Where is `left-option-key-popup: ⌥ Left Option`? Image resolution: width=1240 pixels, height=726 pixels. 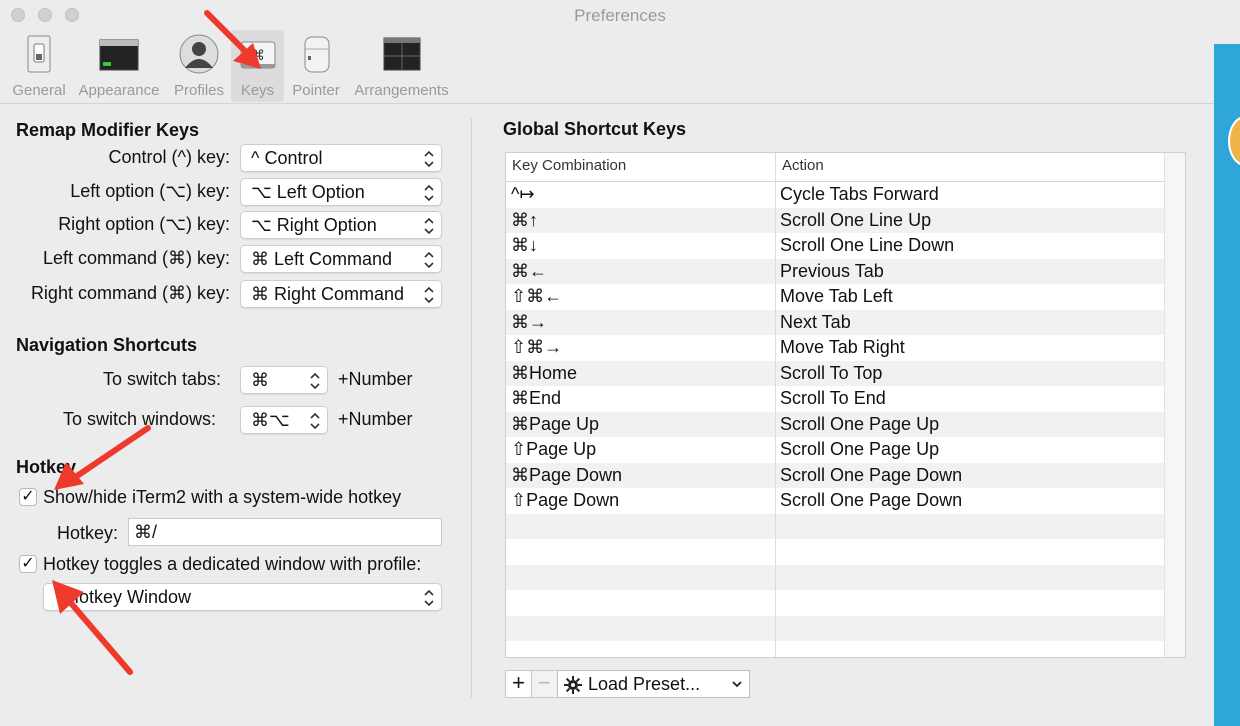
left-option-key-popup: ⌥ Left Option is located at coordinates (341, 192).